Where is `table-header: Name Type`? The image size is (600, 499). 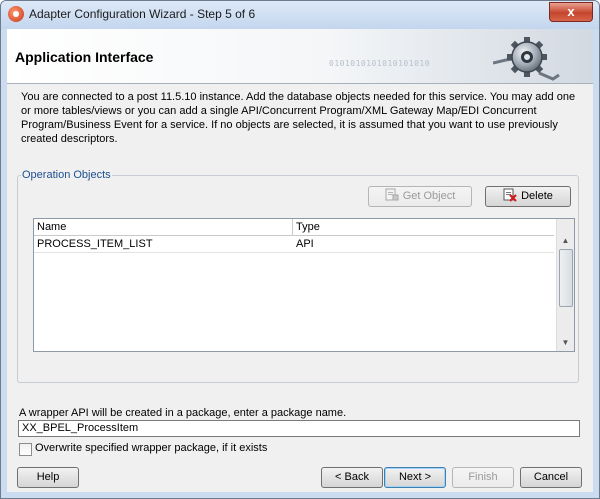
table-header: Name Type is located at coordinates (294, 227).